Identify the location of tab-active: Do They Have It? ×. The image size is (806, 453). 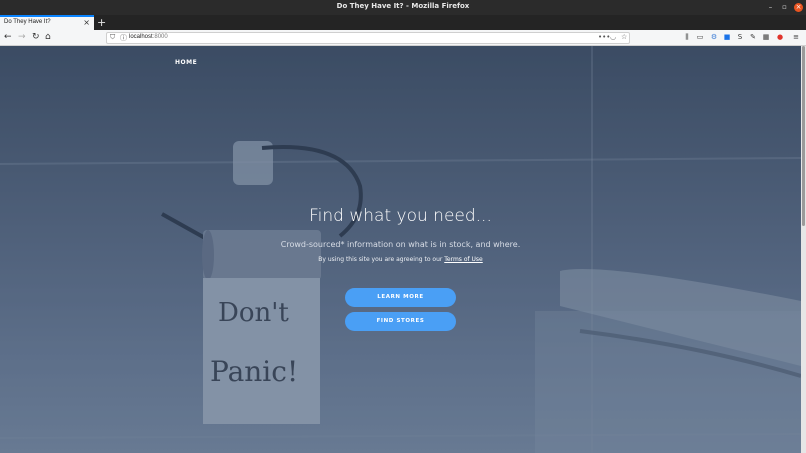
(47, 22).